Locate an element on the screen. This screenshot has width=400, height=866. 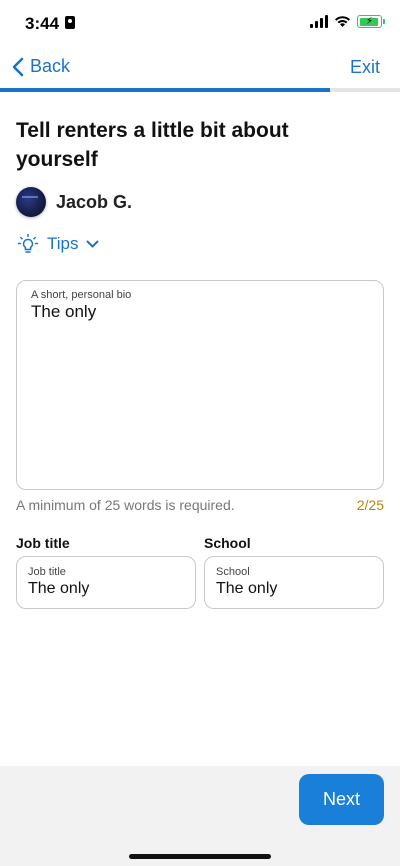
back-label: Back is located at coordinates (50, 66).